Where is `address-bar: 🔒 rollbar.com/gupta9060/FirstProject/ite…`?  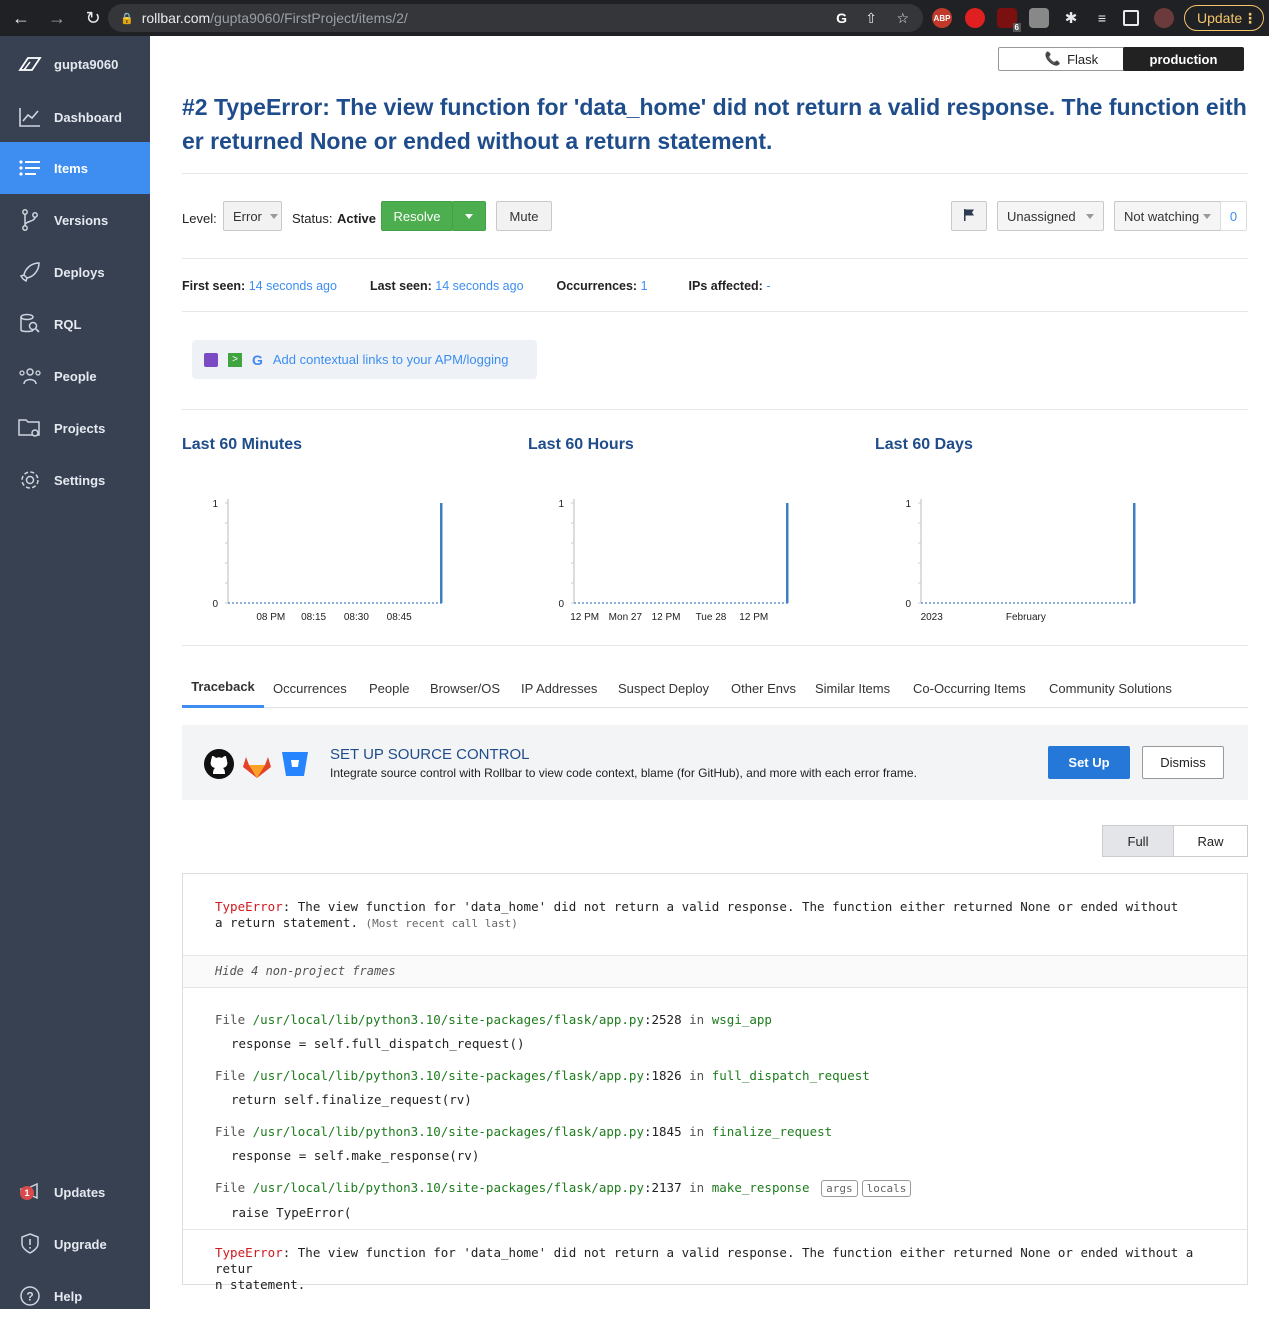
address-bar: 🔒 rollbar.com/gupta9060/FirstProject/ite… is located at coordinates (515, 18).